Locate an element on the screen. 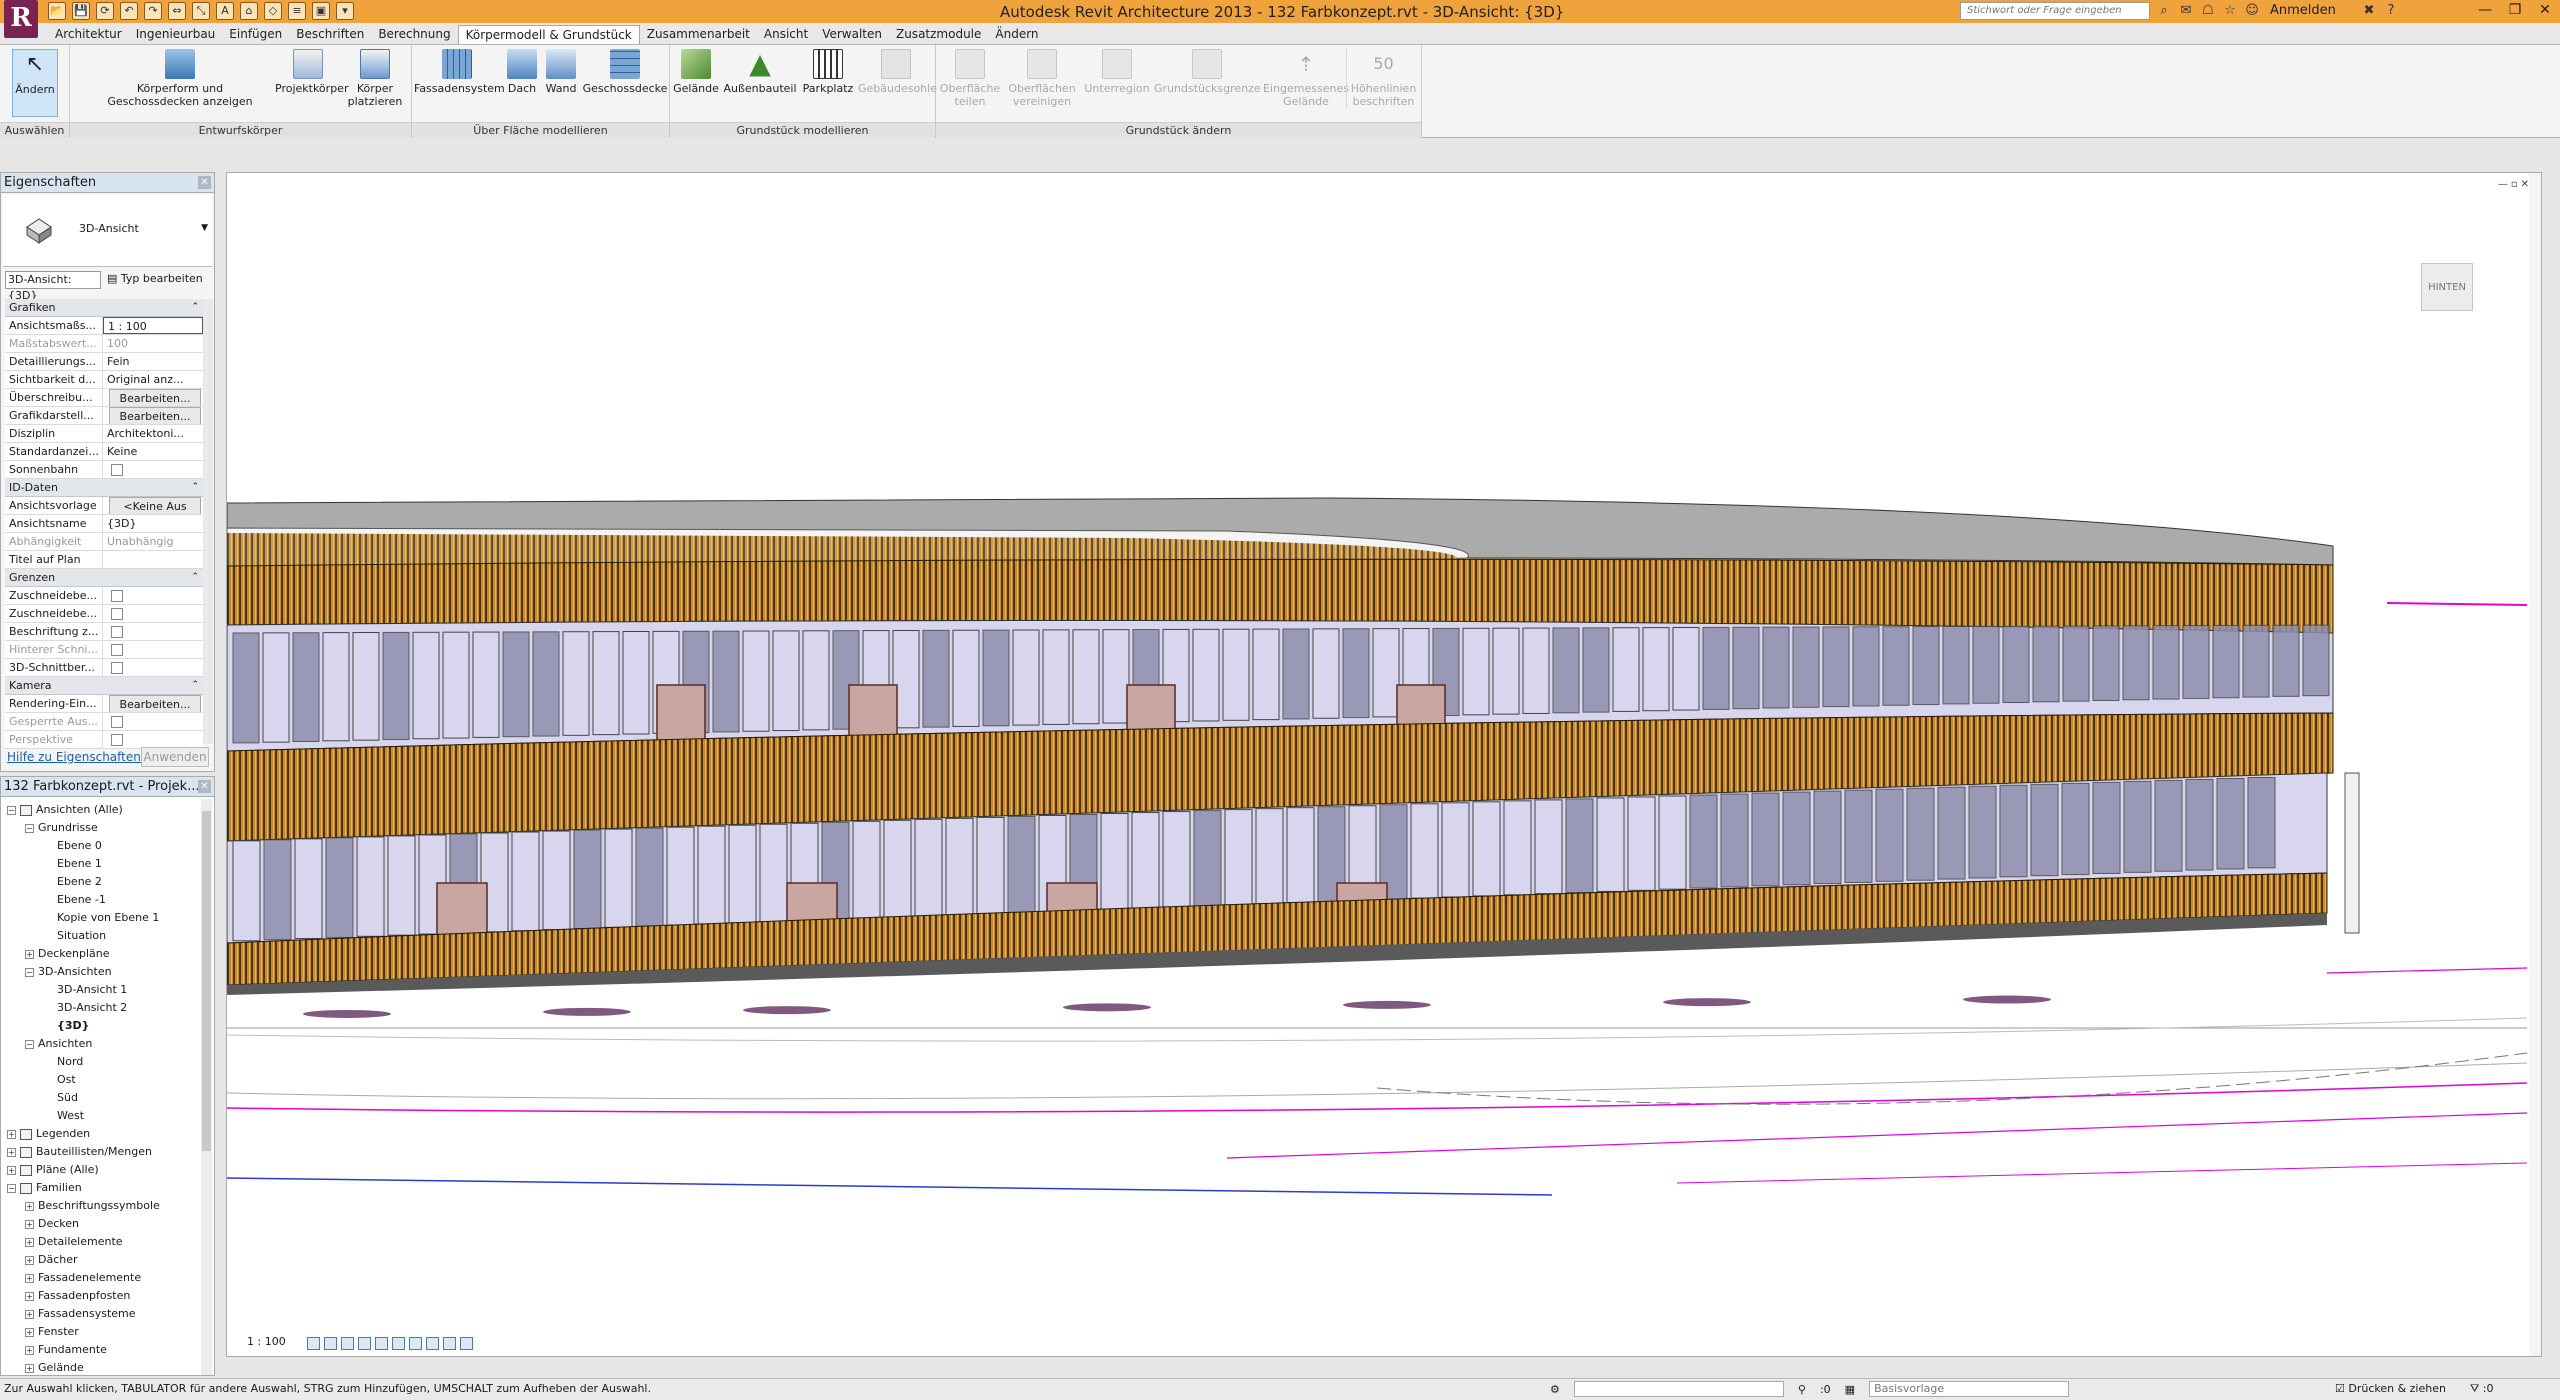 Image resolution: width=2560 pixels, height=1400 pixels. tree-node: + Fundamente is located at coordinates (101, 1350).